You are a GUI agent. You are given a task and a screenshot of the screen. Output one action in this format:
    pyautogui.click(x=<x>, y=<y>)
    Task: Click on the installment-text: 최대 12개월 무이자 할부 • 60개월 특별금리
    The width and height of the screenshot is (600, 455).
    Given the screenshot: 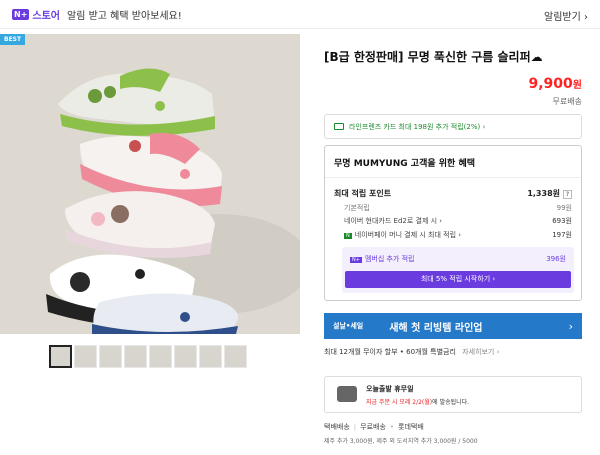 What is the action you would take?
    pyautogui.click(x=390, y=352)
    